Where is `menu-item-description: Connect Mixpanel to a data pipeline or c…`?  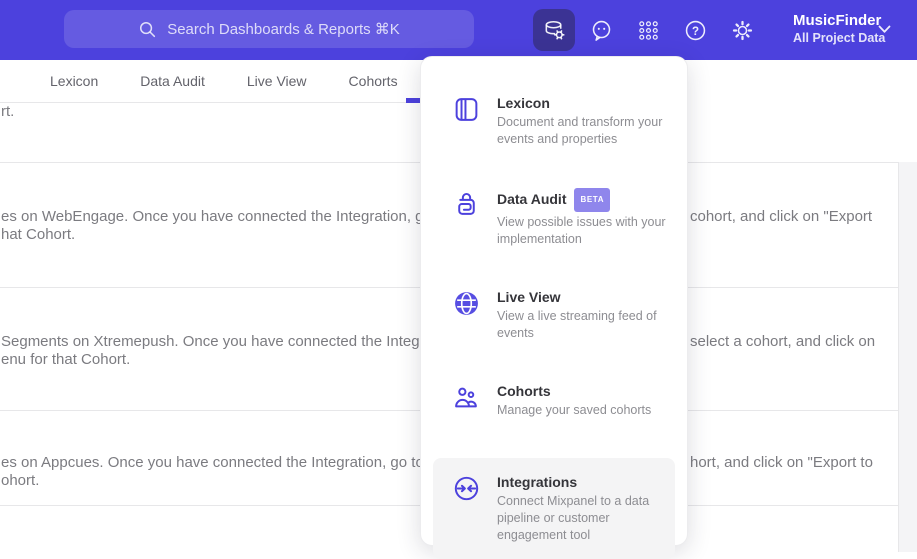 menu-item-description: Connect Mixpanel to a data pipeline or c… is located at coordinates (573, 518).